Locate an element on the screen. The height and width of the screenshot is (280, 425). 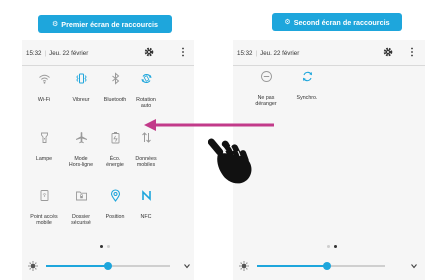
tile-label: Données mobiles is located at coordinates (146, 162).